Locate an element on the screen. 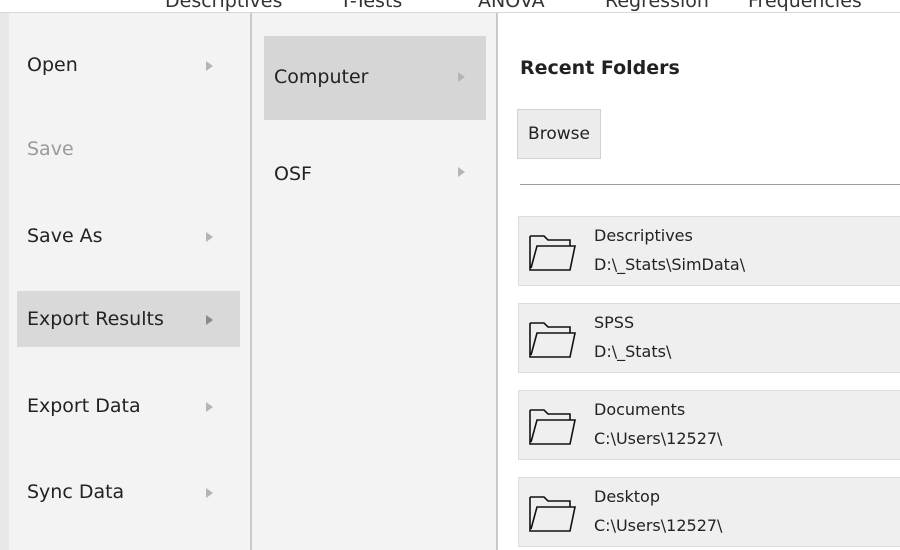 The width and height of the screenshot is (900, 550). divider is located at coordinates (710, 184).